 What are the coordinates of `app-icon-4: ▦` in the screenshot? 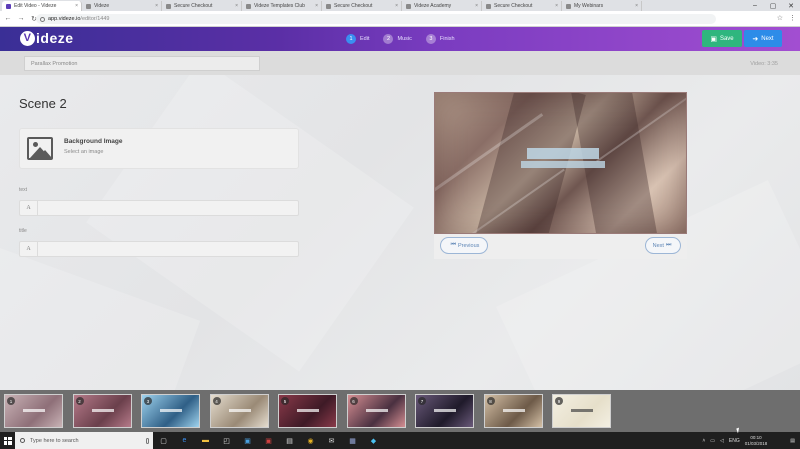 It's located at (352, 440).